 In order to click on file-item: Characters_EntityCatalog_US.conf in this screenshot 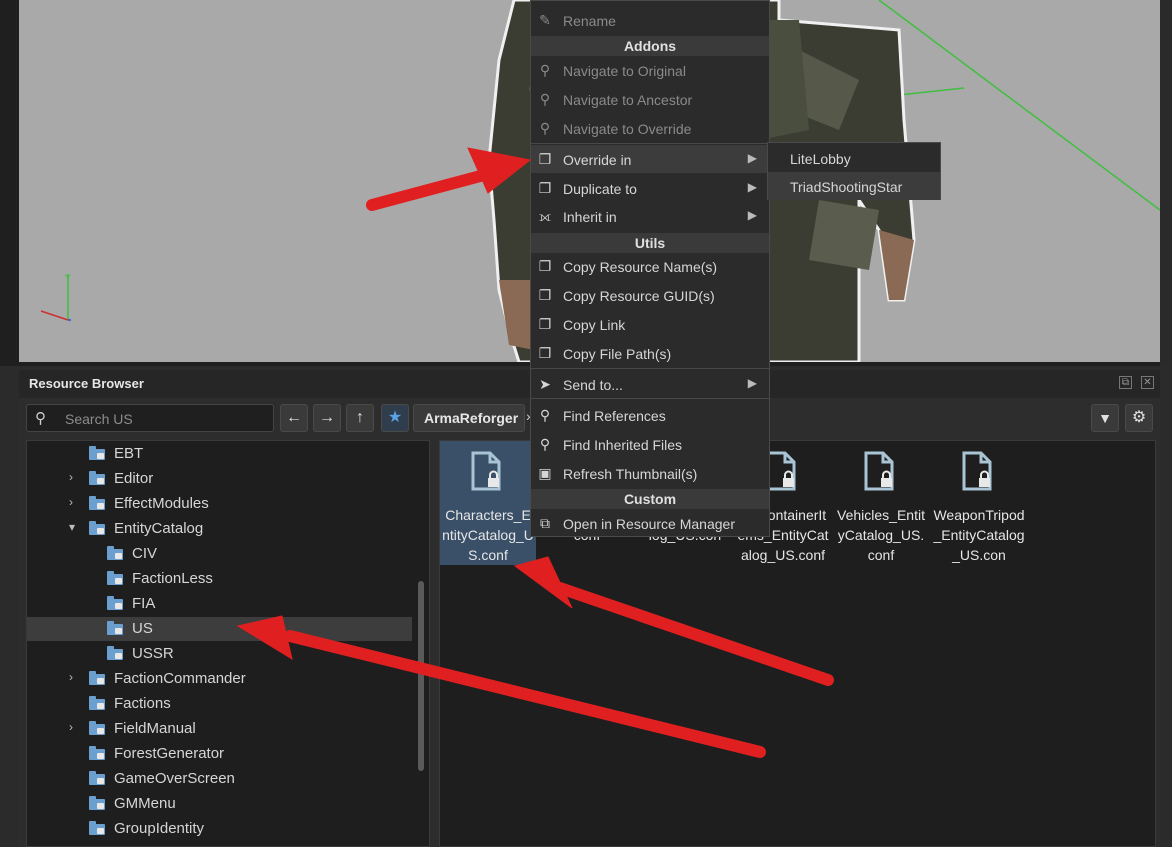, I will do `click(488, 503)`.